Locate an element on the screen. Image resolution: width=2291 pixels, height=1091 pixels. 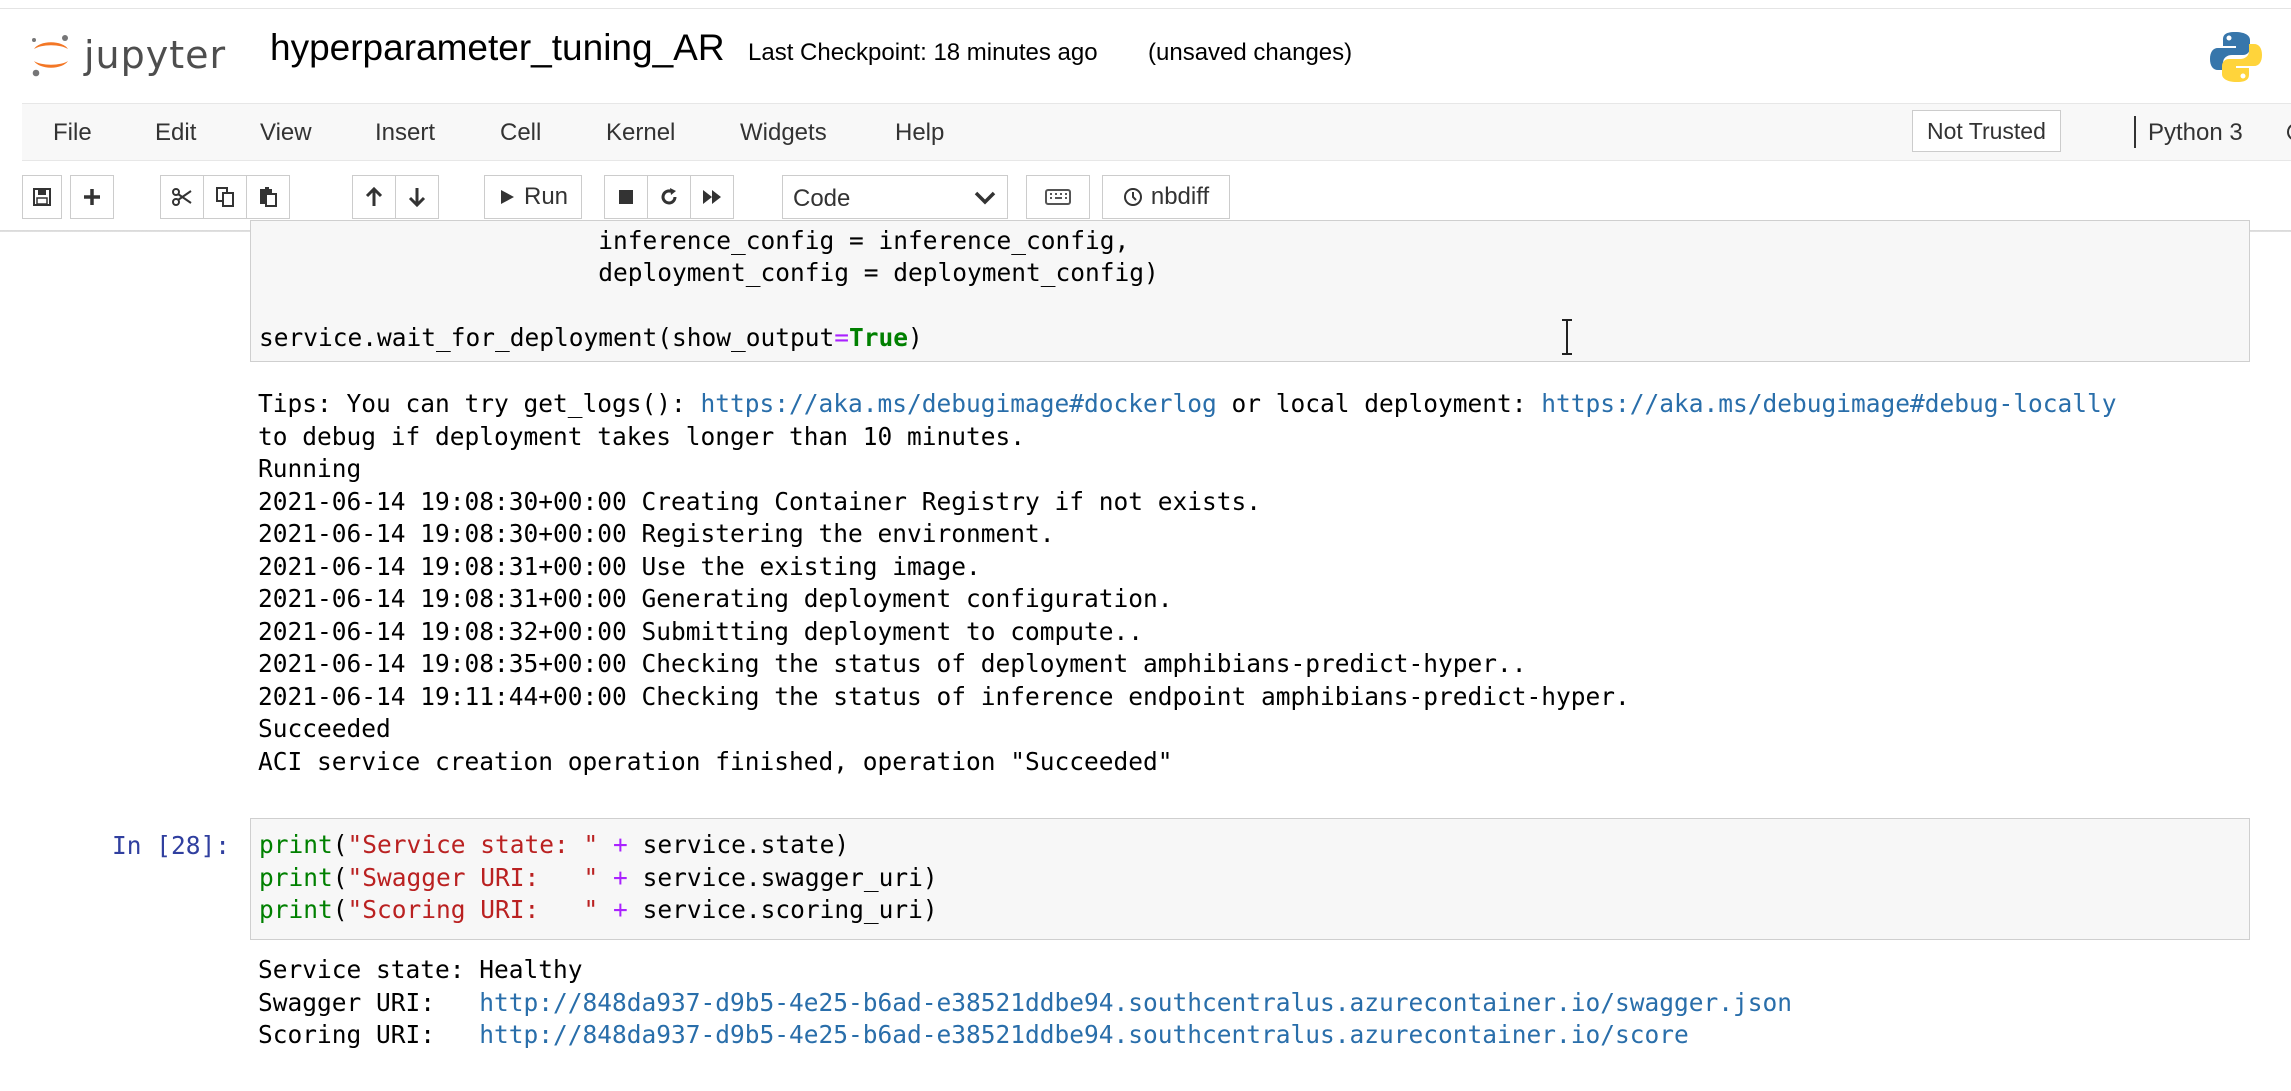
menu-view: View is located at coordinates (286, 133).